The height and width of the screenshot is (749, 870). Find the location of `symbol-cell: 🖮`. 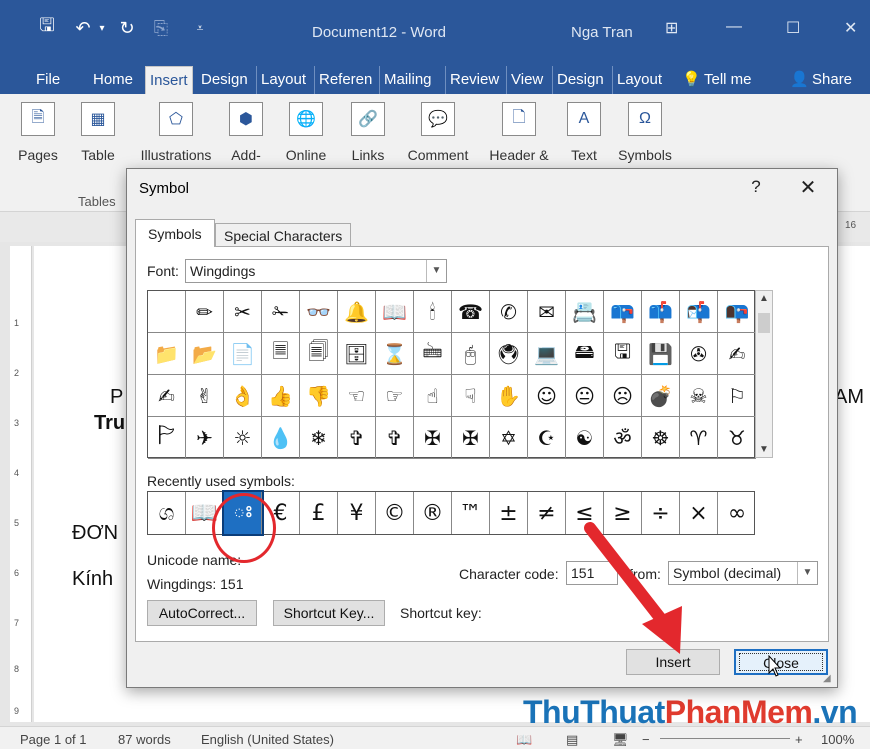

symbol-cell: 🖮 is located at coordinates (433, 354).